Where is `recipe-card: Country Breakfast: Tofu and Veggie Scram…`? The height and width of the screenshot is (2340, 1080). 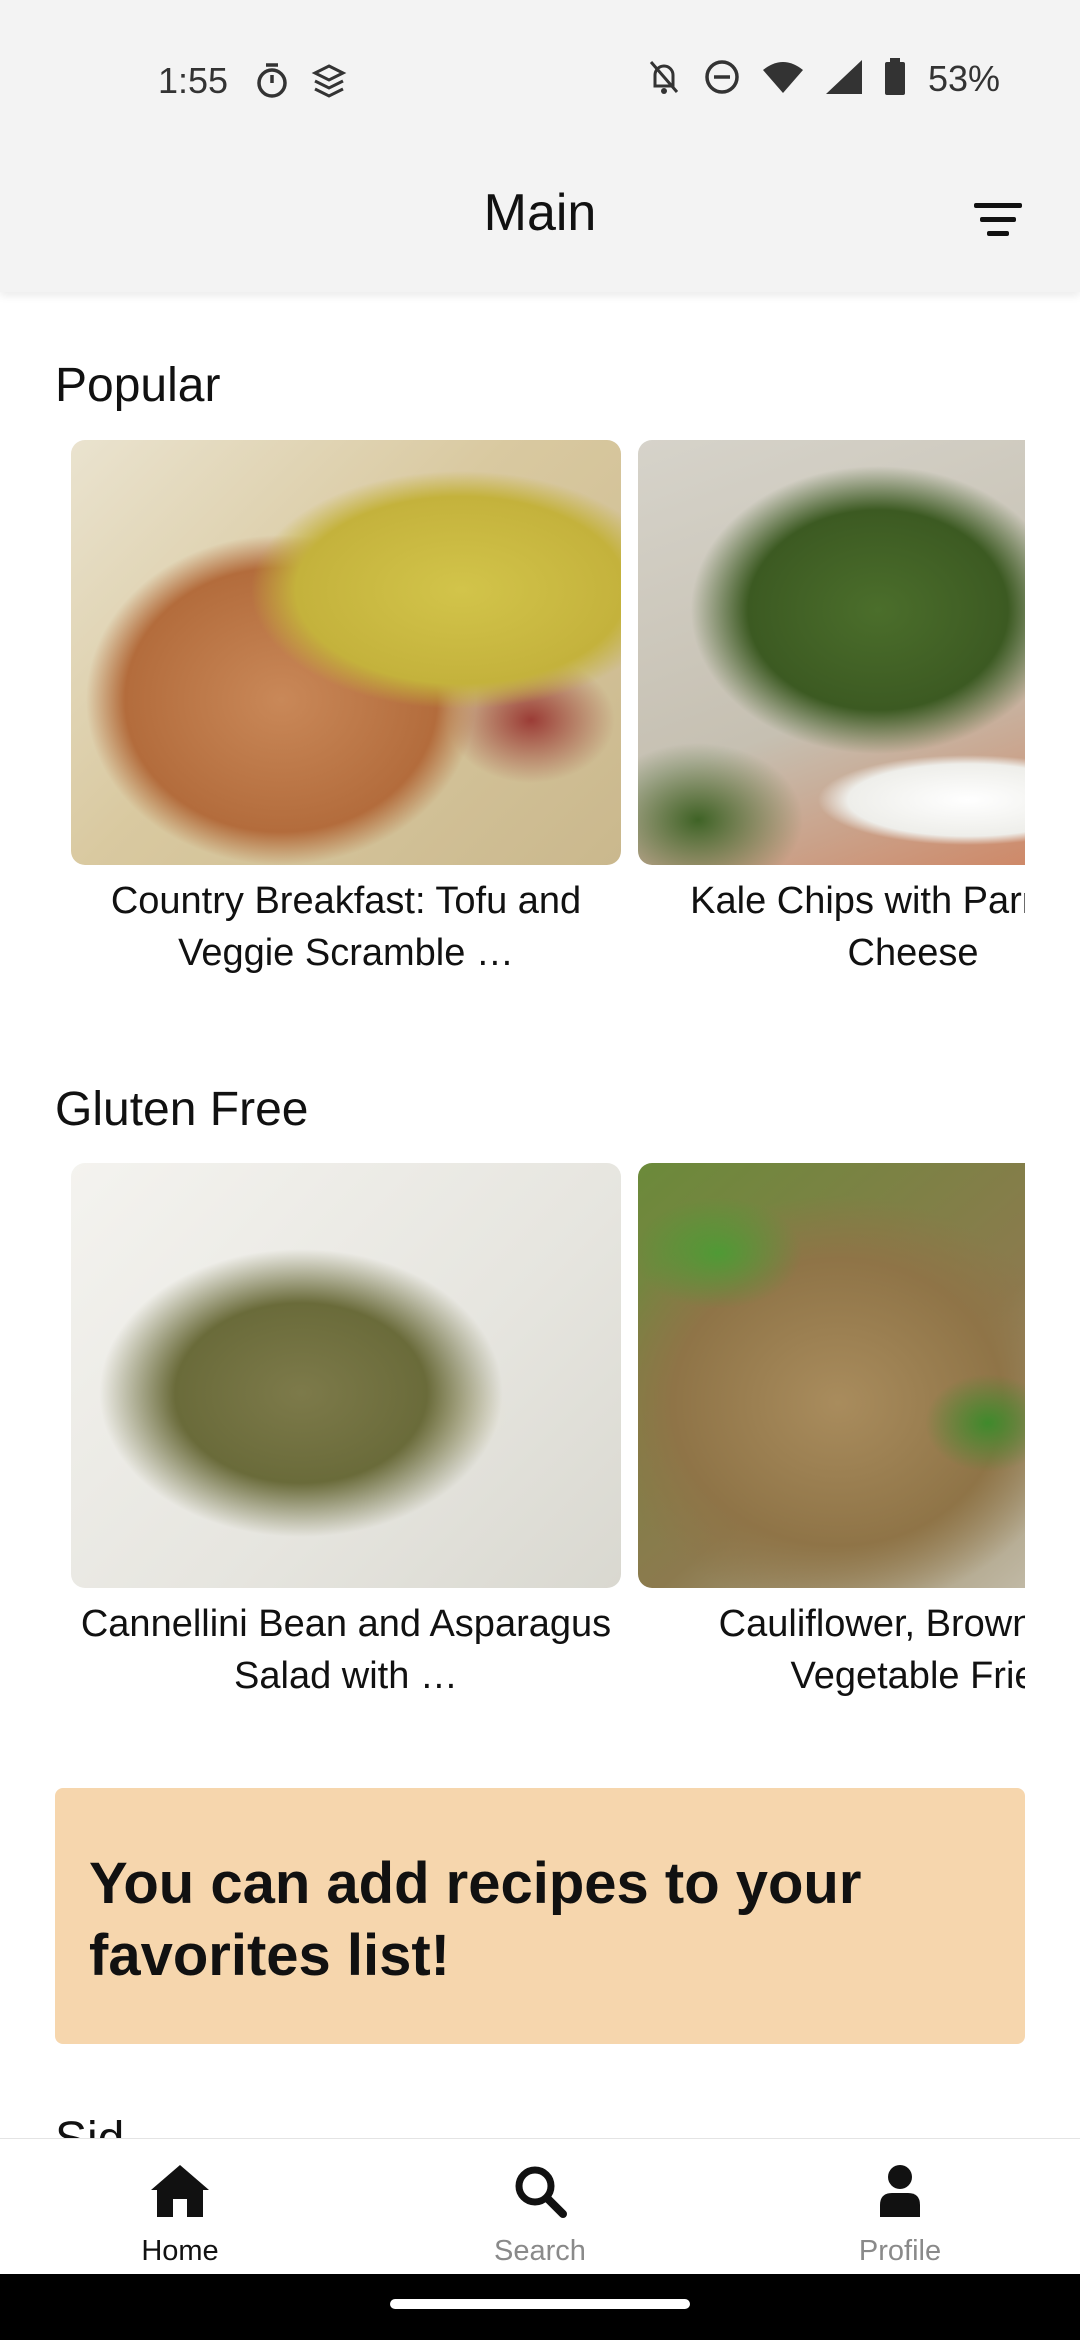 recipe-card: Country Breakfast: Tofu and Veggie Scram… is located at coordinates (346, 709).